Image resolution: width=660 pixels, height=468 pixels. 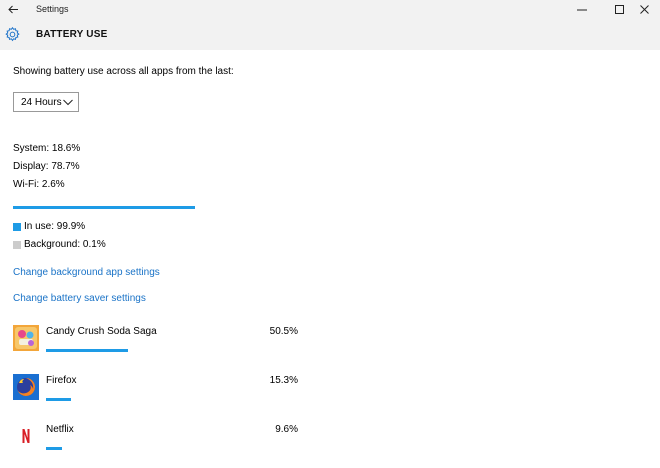 What do you see at coordinates (286, 429) in the screenshot?
I see `app-percent: 9.6%` at bounding box center [286, 429].